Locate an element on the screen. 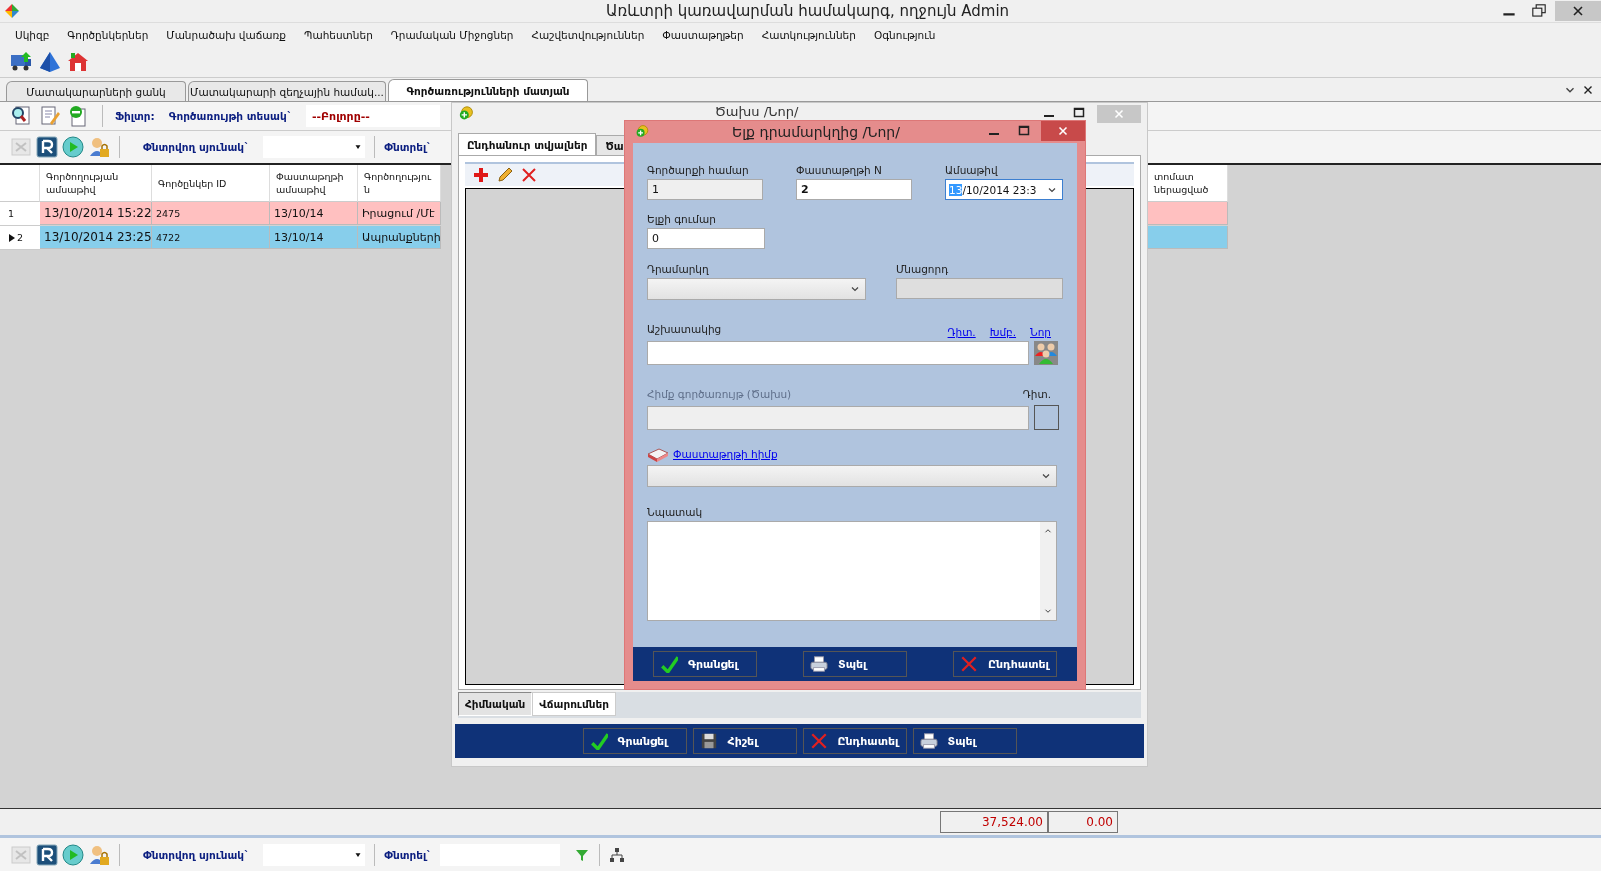 This screenshot has height=871, width=1601. menu-item: Հատկություններ is located at coordinates (808, 35).